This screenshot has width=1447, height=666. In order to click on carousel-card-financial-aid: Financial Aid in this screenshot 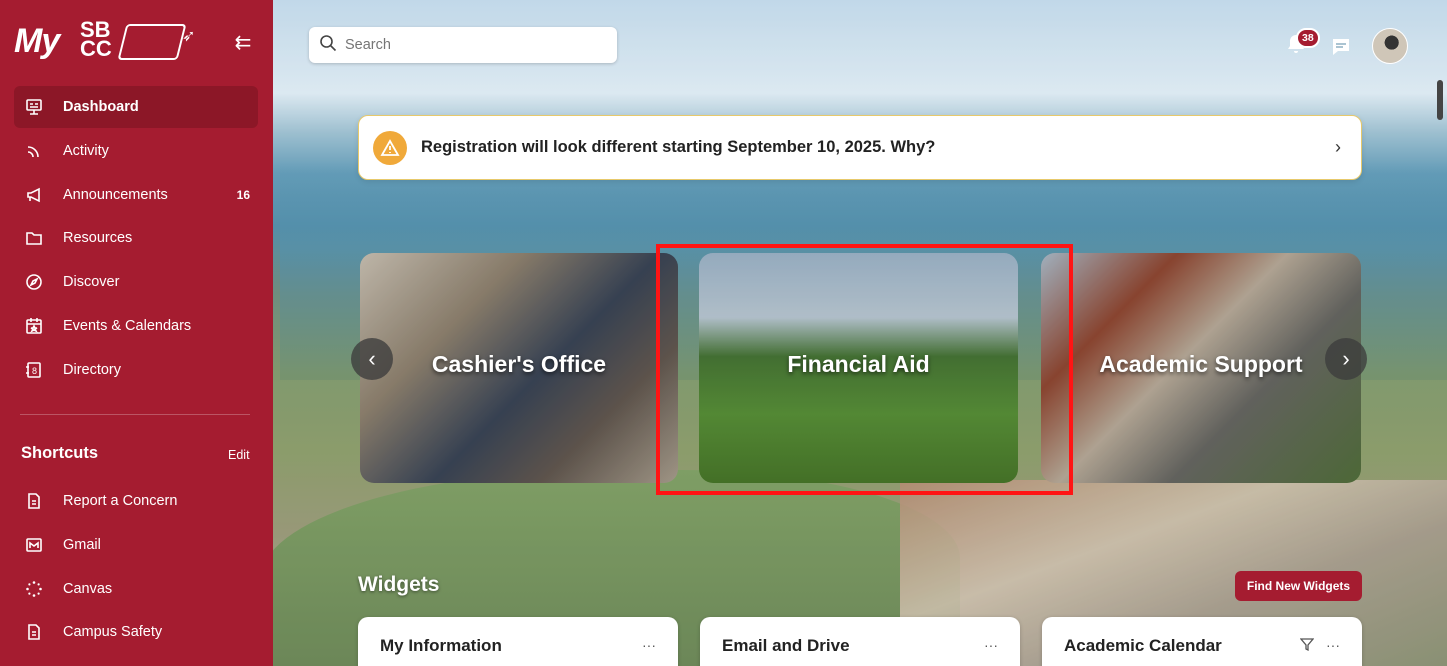, I will do `click(858, 368)`.